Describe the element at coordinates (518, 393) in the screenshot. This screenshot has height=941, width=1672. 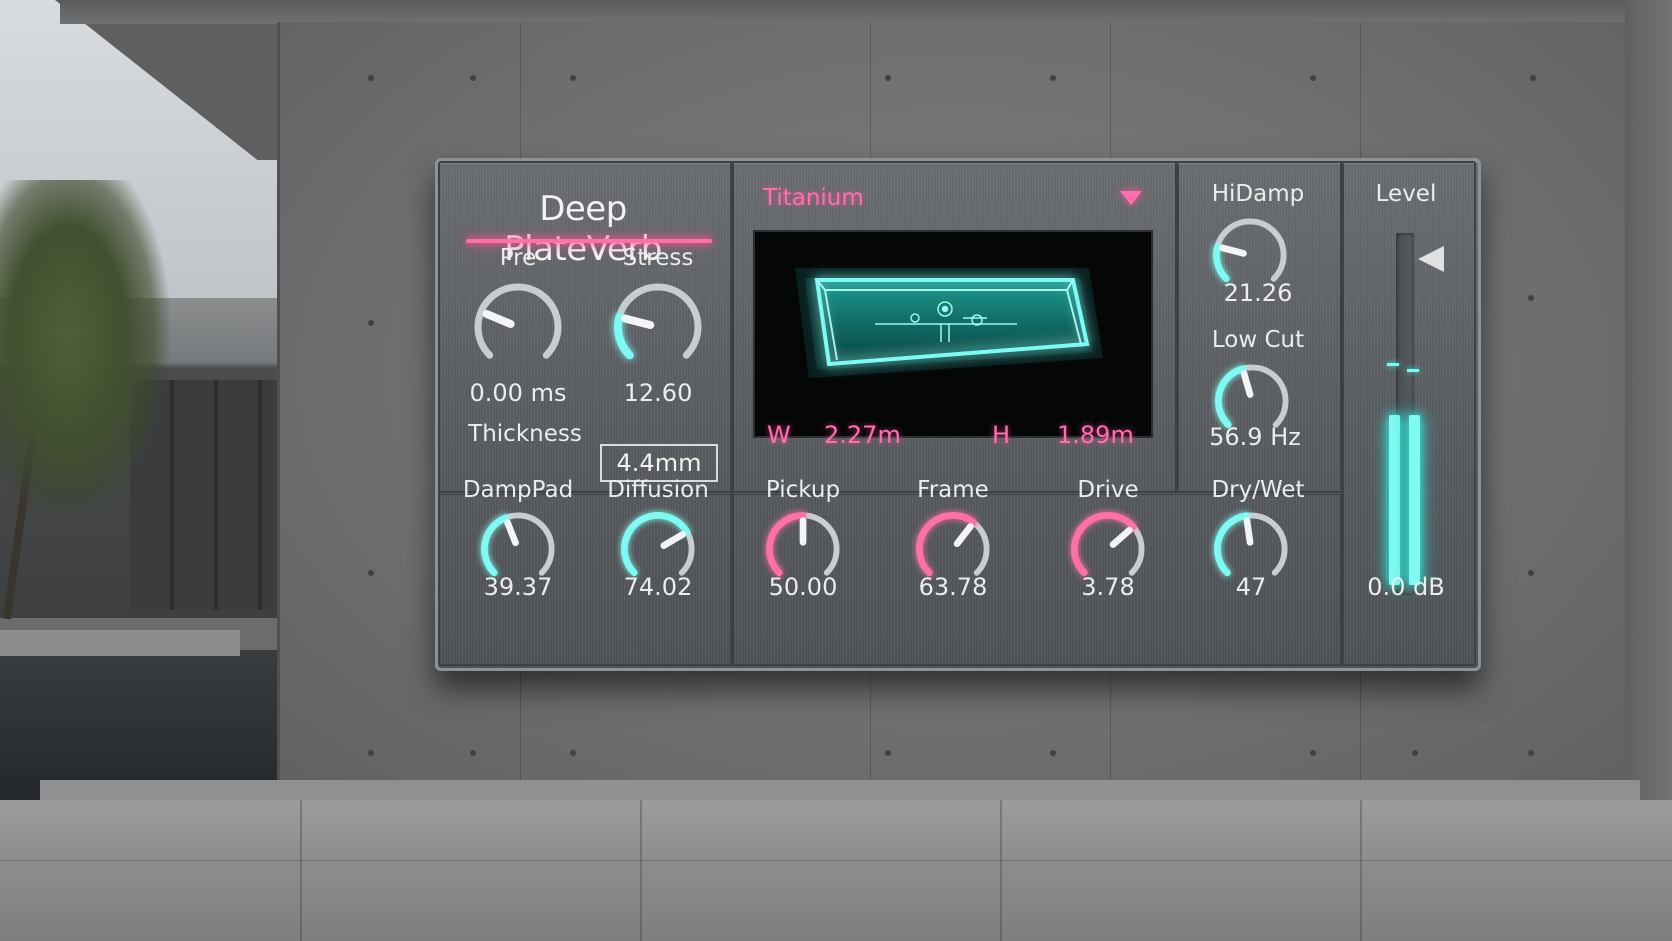
I see `pre-value: 0.00 ms` at that location.